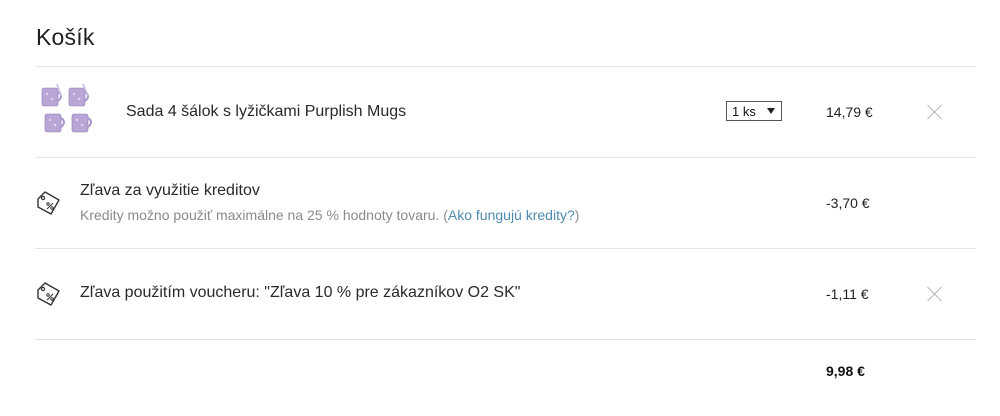 The image size is (1000, 416). I want to click on quantity-select: 1 ks, so click(754, 111).